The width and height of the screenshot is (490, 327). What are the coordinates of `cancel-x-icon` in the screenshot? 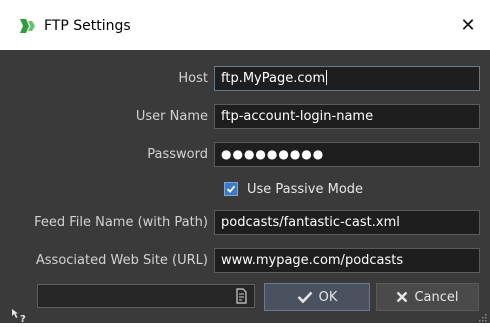 It's located at (402, 297).